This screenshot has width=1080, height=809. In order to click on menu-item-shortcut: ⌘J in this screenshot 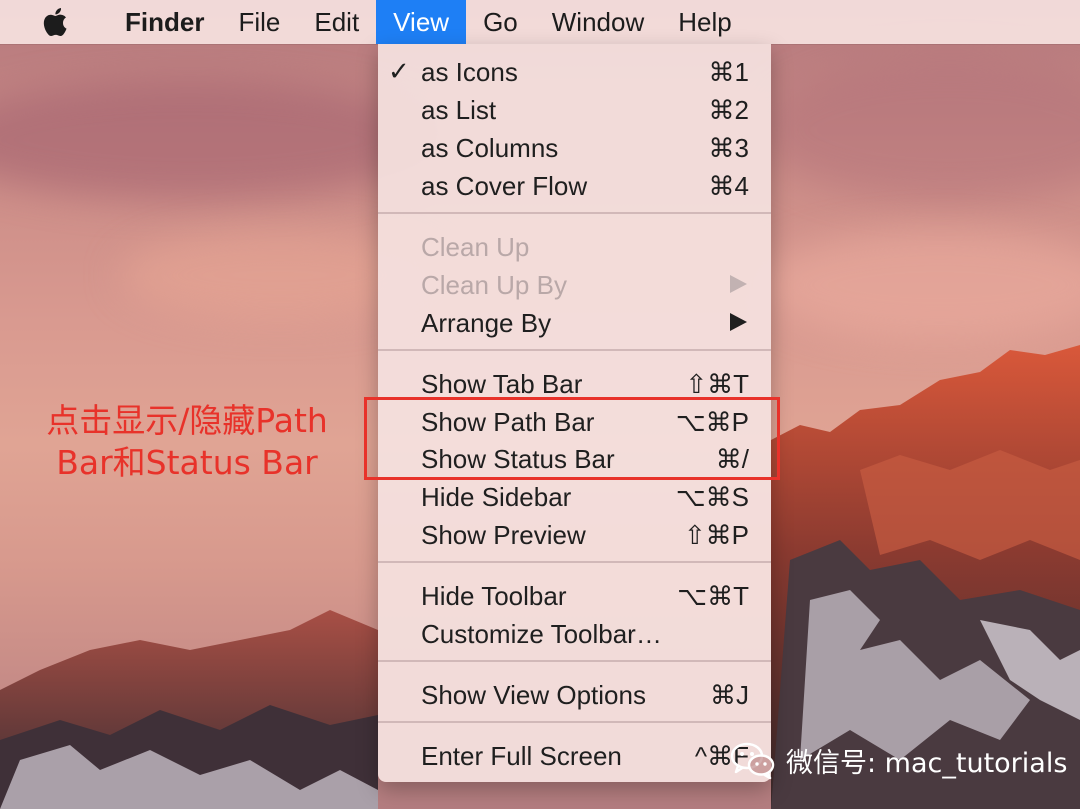, I will do `click(729, 695)`.